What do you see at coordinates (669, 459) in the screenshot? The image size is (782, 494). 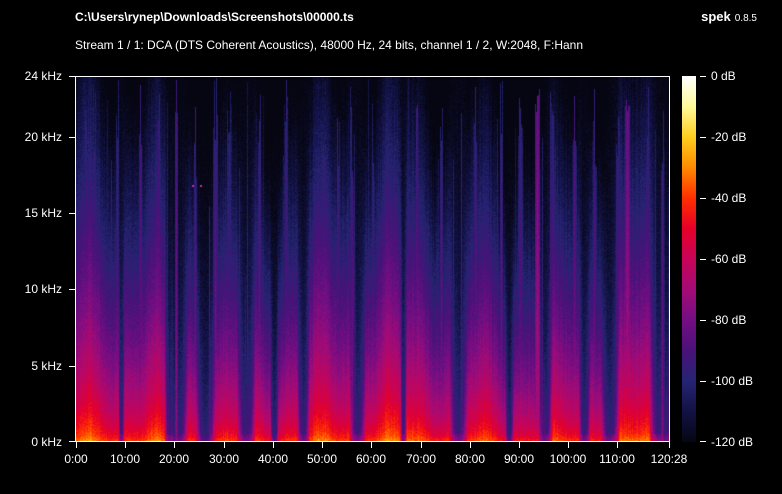 I see `x-tick-label: 120:28` at bounding box center [669, 459].